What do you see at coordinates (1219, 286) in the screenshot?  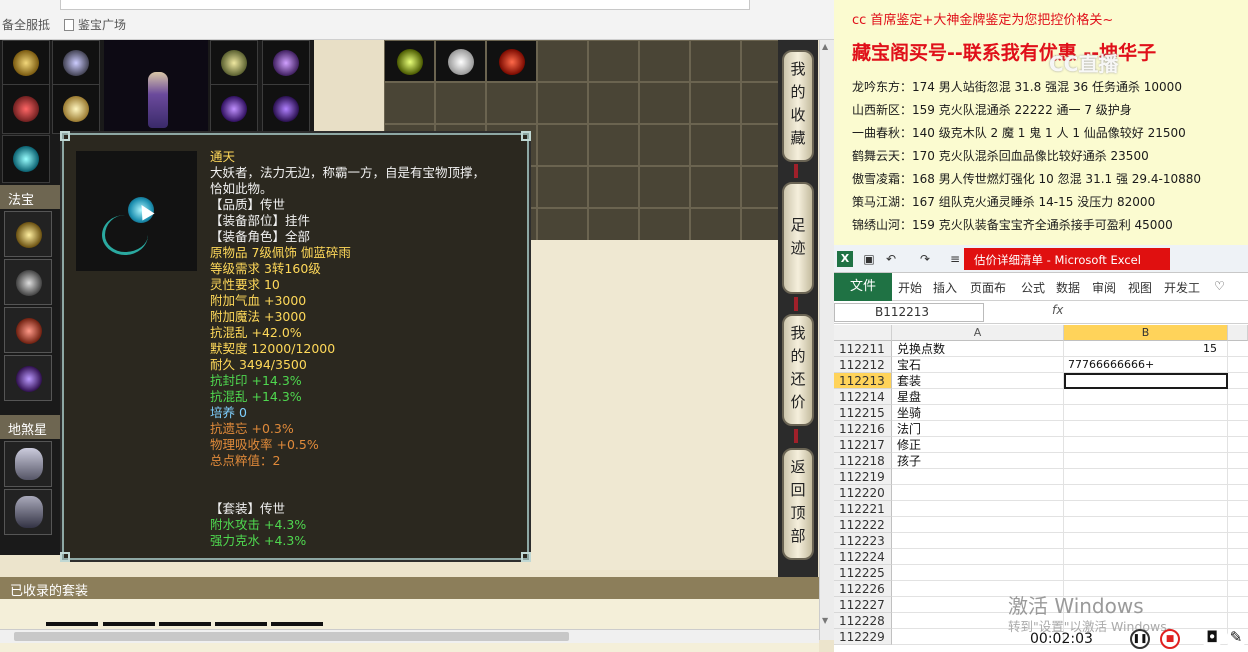 I see `heart-icon: ♡` at bounding box center [1219, 286].